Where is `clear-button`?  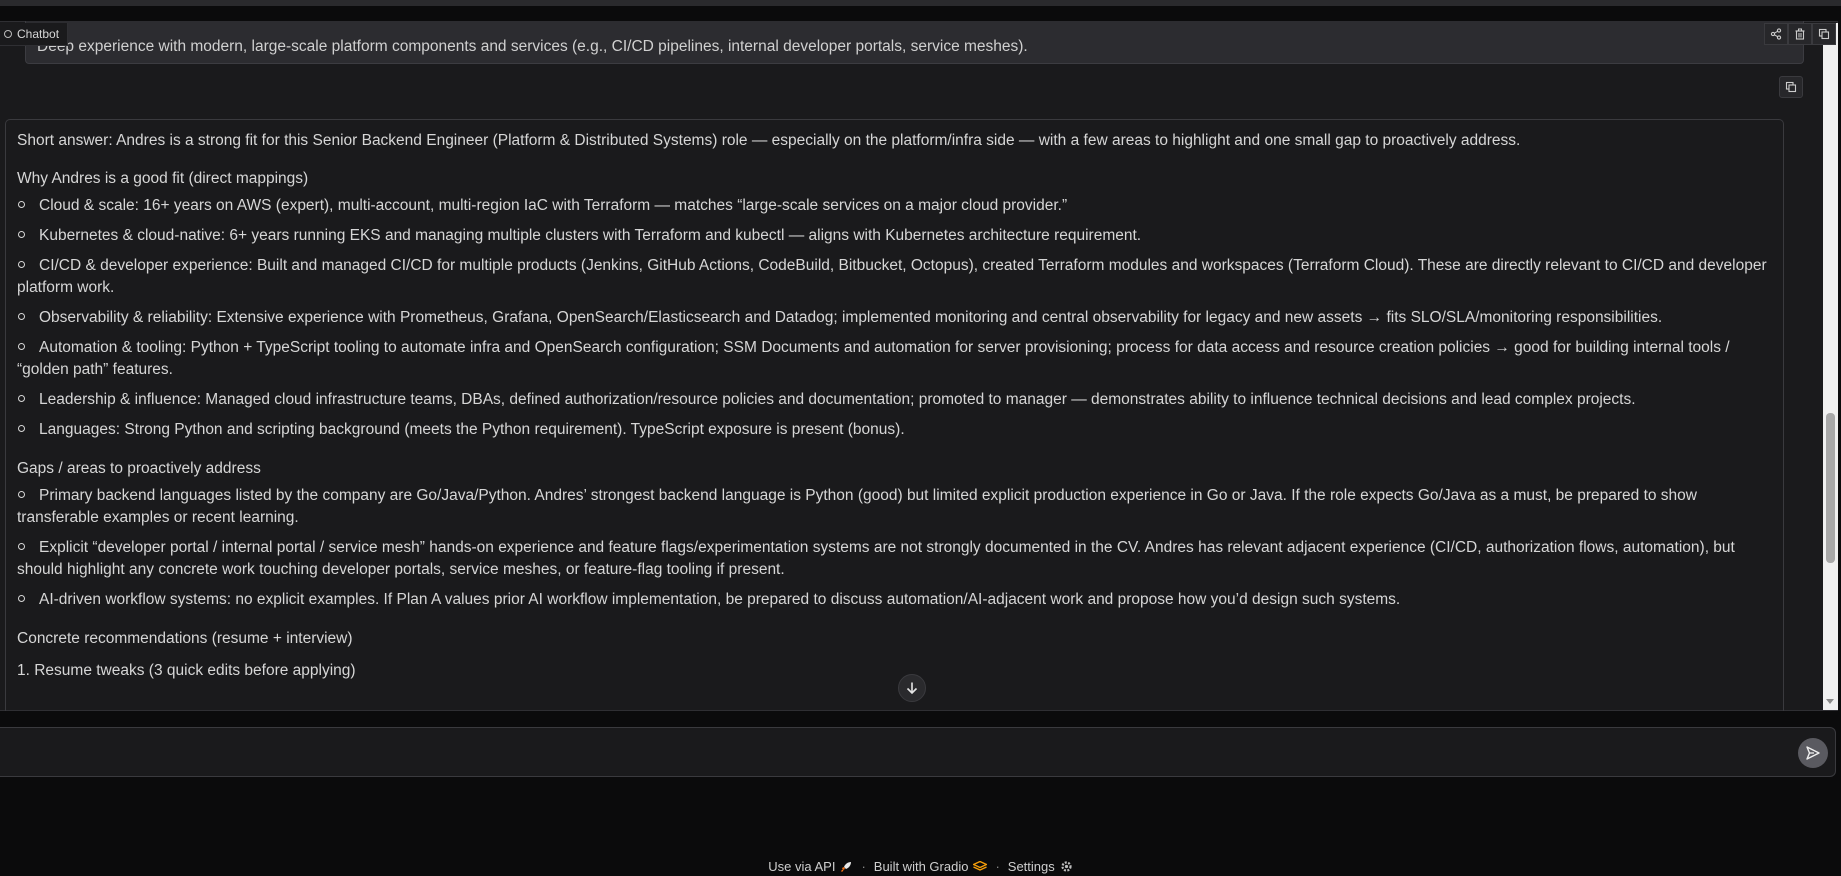 clear-button is located at coordinates (1800, 34).